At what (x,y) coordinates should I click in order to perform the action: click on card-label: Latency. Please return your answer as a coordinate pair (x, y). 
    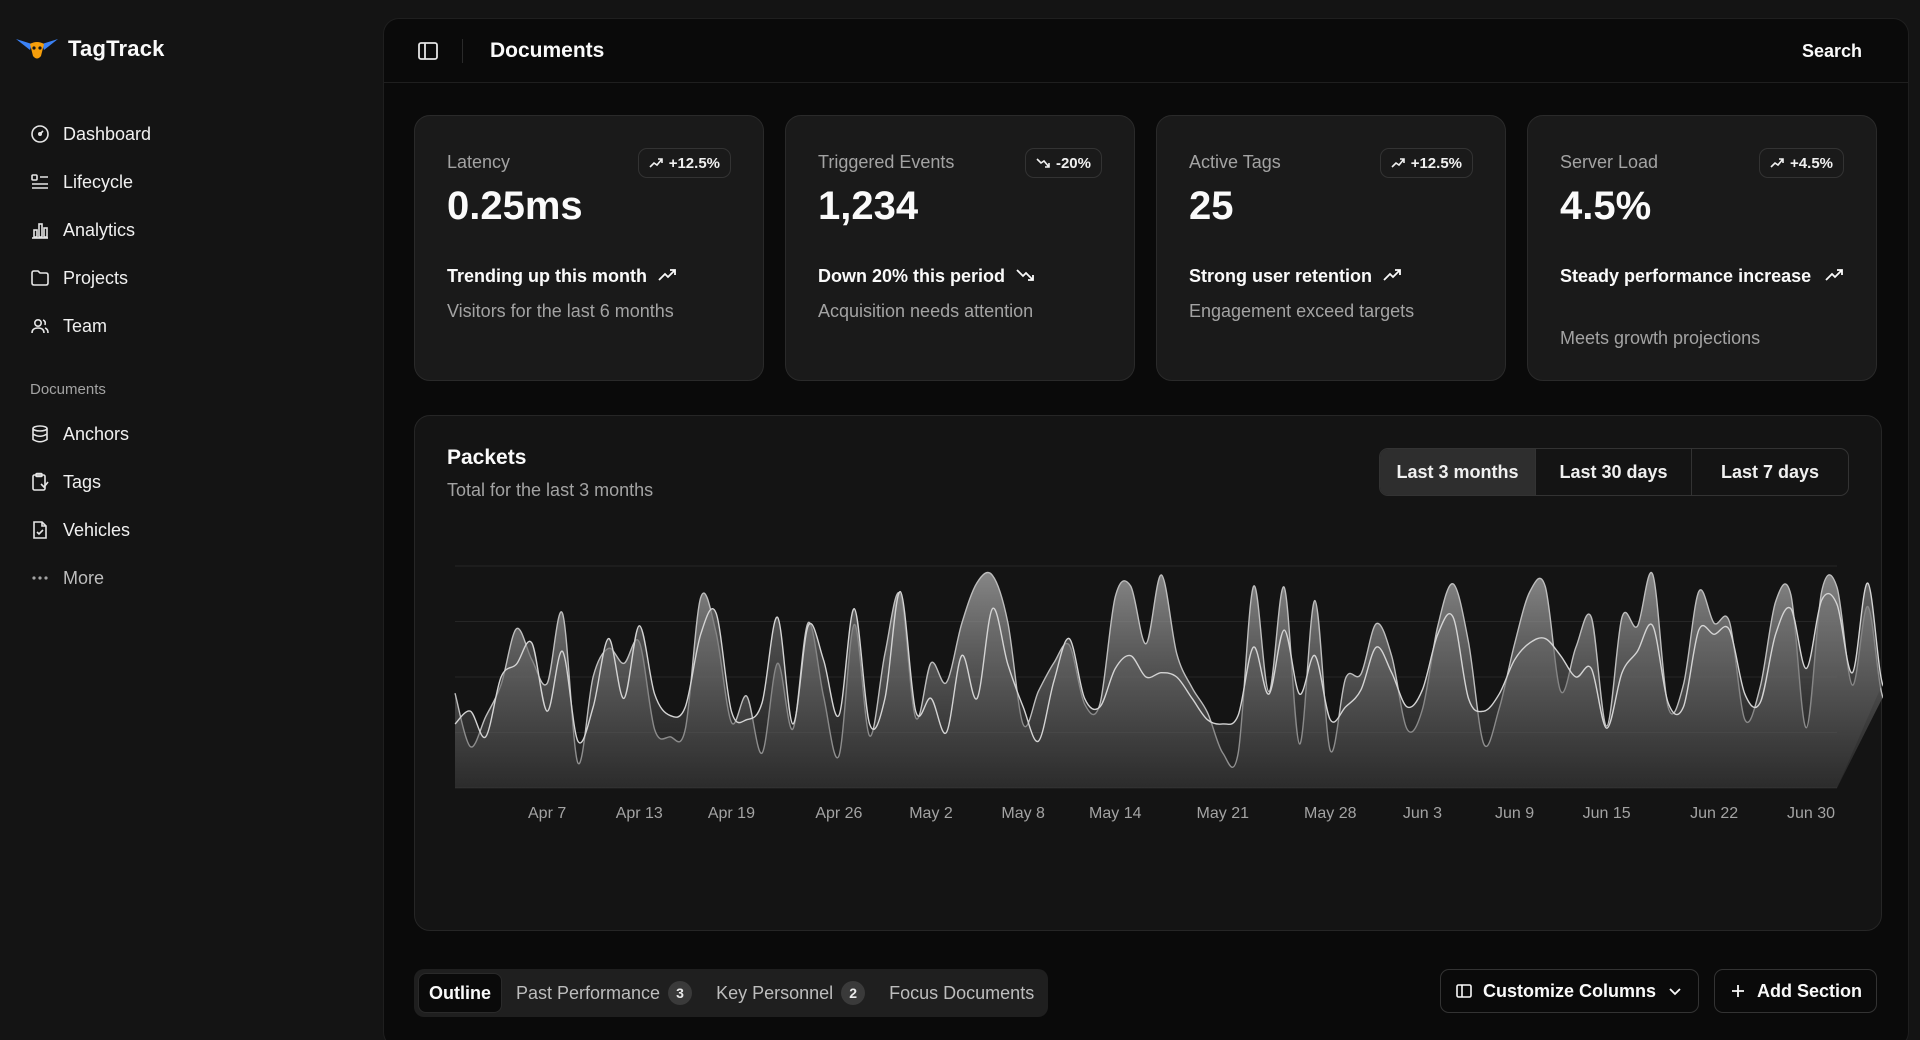
    Looking at the image, I should click on (479, 162).